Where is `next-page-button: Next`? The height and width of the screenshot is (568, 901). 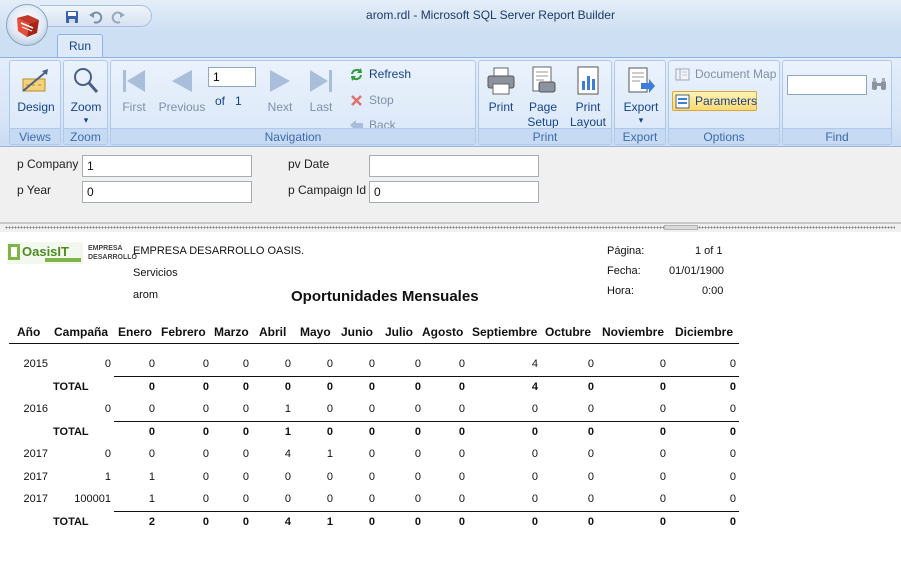
next-page-button: Next is located at coordinates (280, 90).